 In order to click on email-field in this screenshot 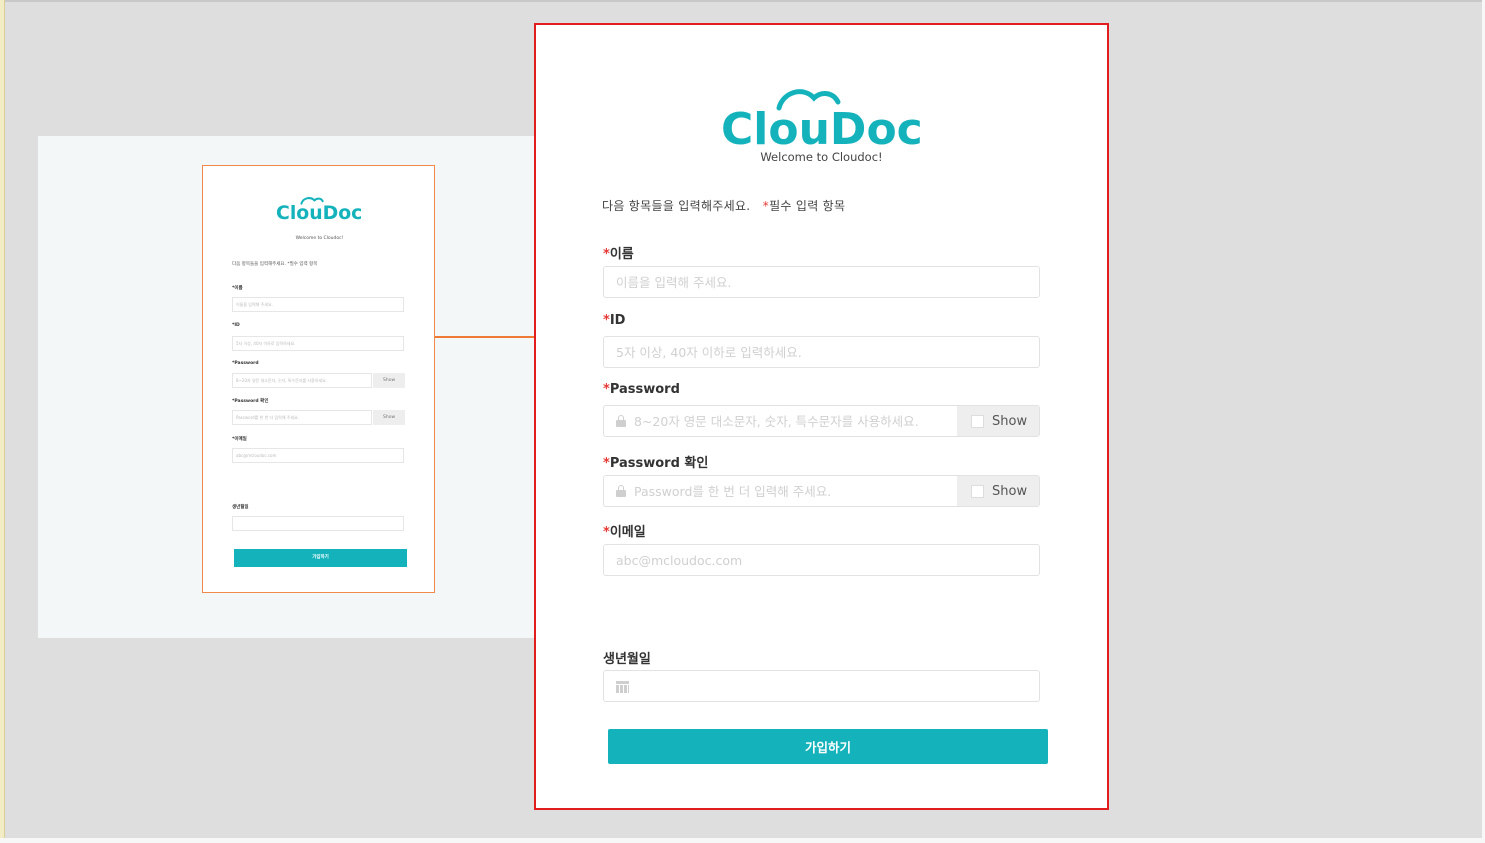, I will do `click(821, 560)`.